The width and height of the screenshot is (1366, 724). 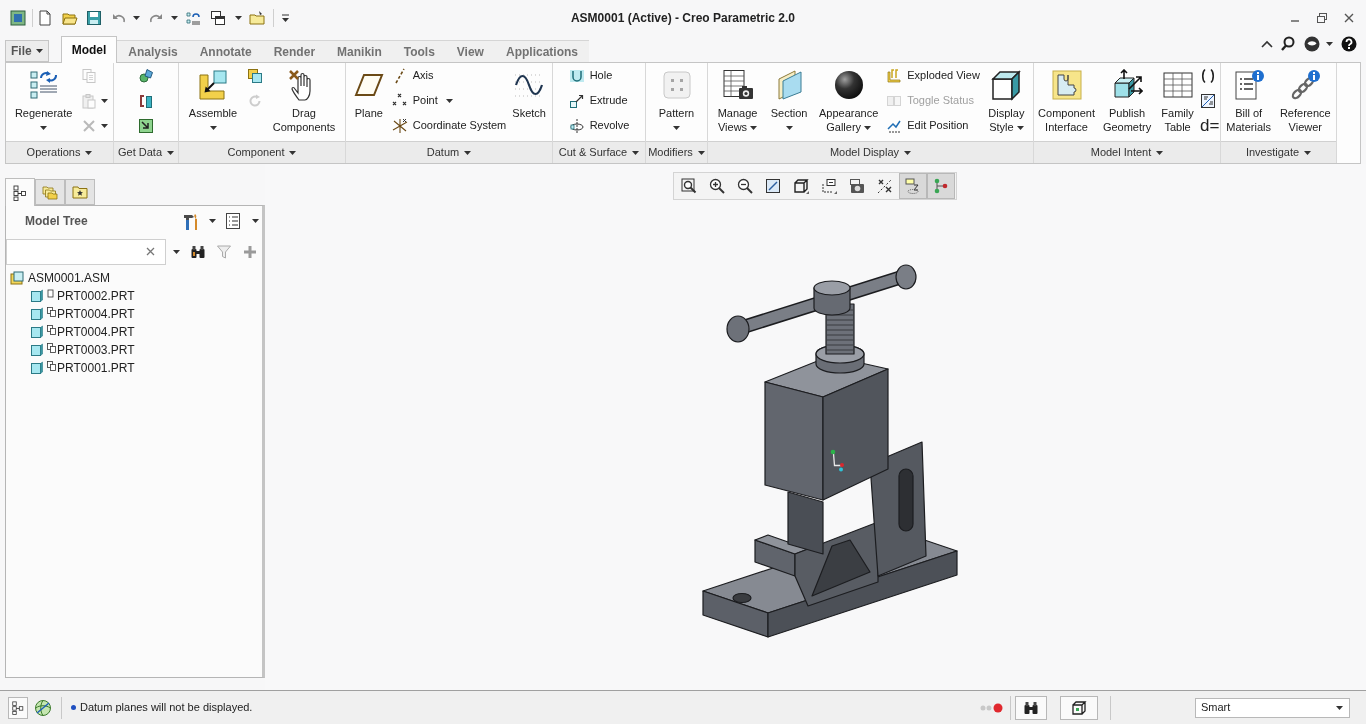 I want to click on save-icon, so click(x=94, y=18).